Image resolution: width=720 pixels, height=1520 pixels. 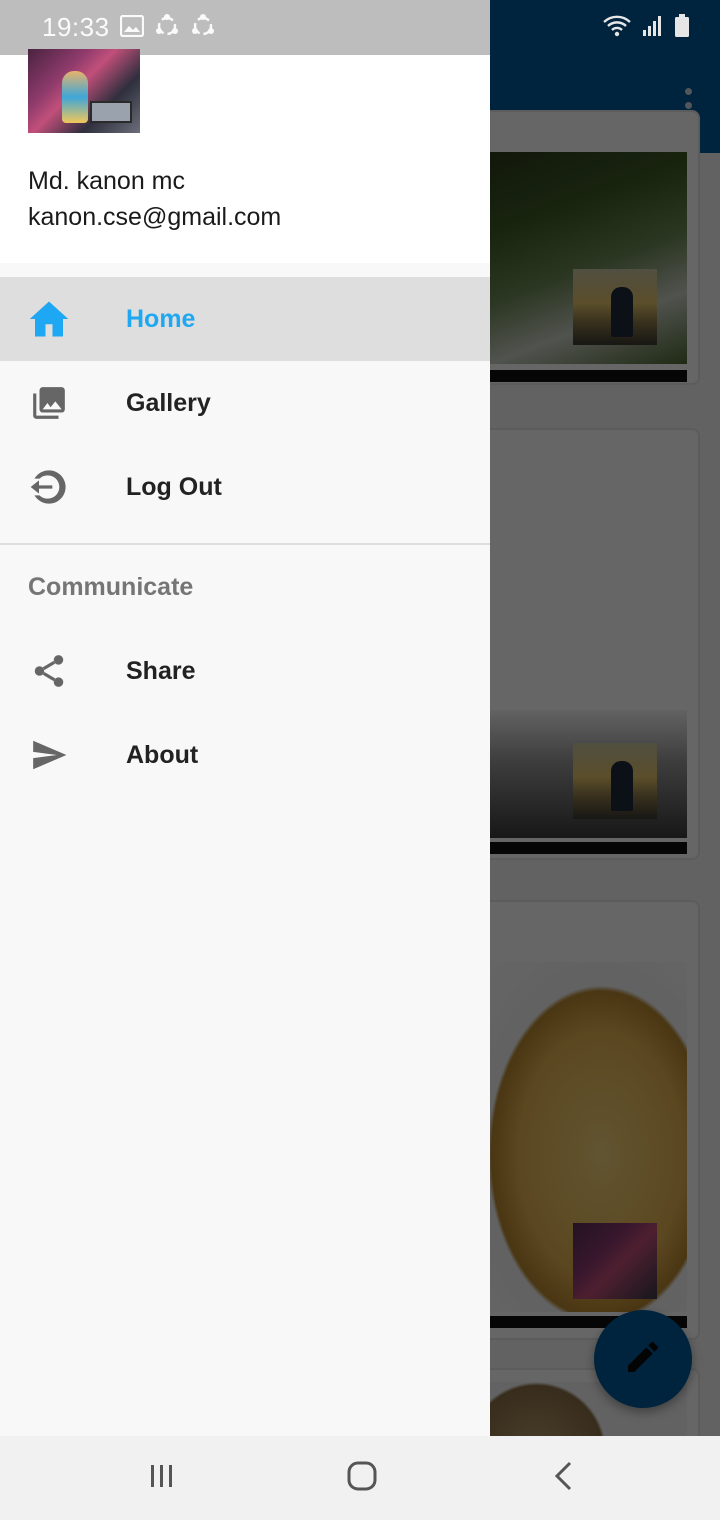 I want to click on recents-icon, so click(x=162, y=1478).